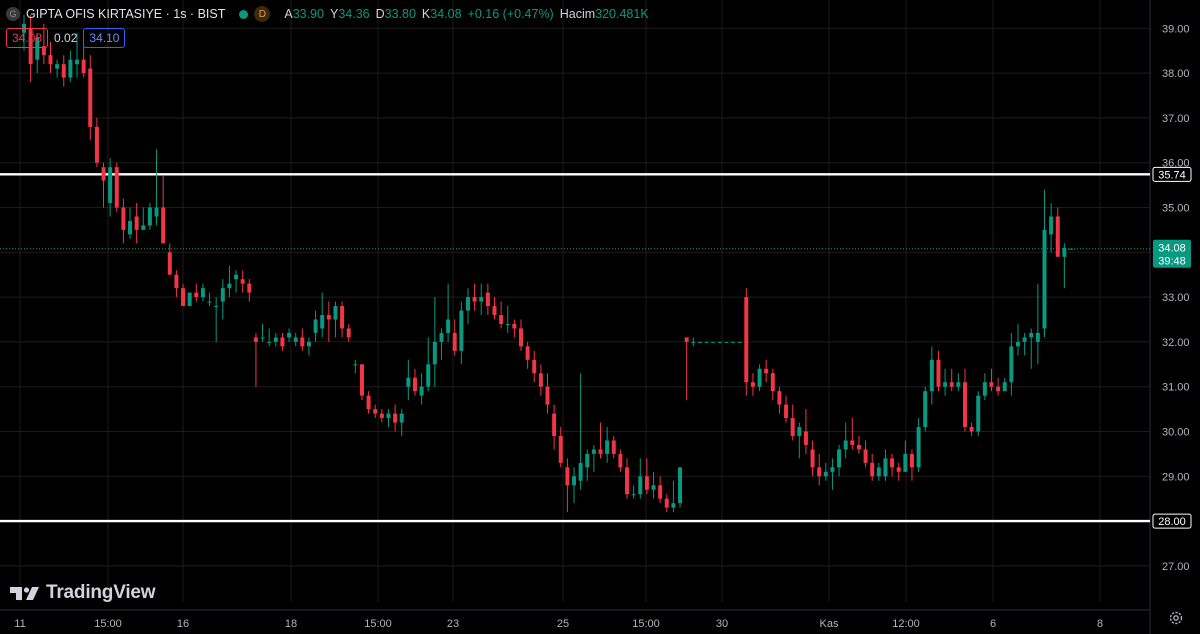 This screenshot has width=1200, height=634. I want to click on volume-value: 320.481K, so click(622, 14).